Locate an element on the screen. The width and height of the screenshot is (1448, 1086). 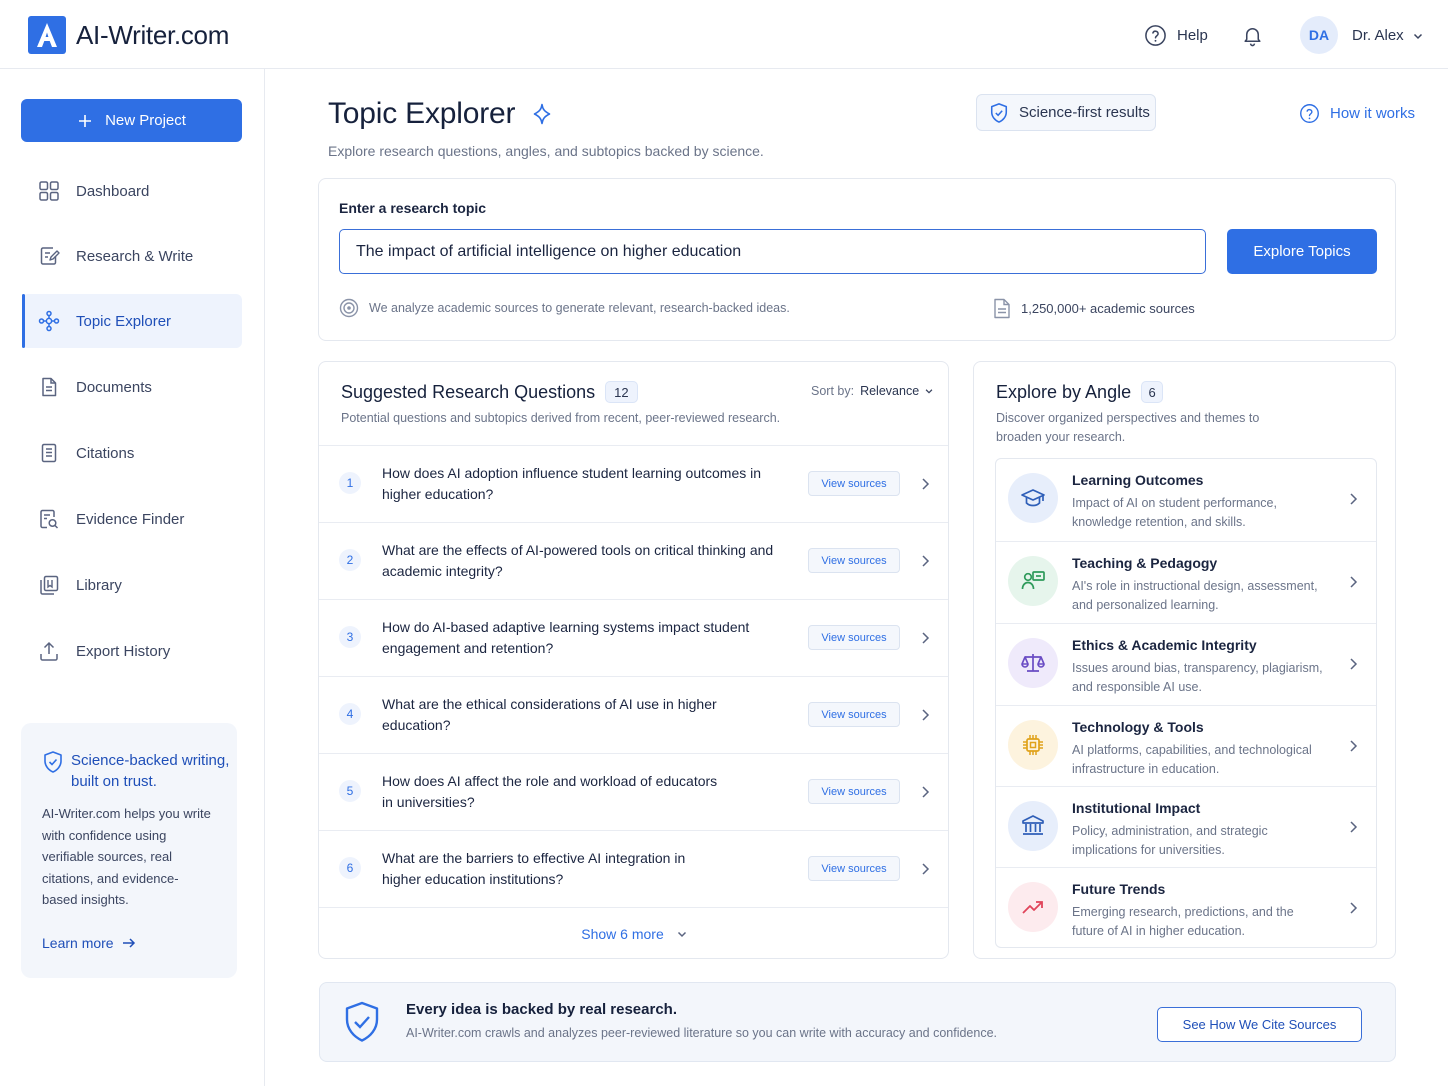
logo: AI-Writer.com is located at coordinates (128, 35).